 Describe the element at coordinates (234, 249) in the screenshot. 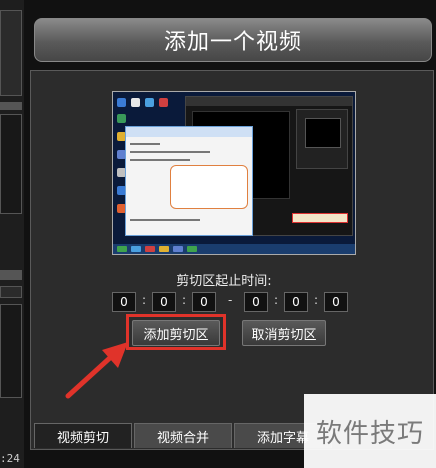

I see `taskbar-thumbnail` at that location.